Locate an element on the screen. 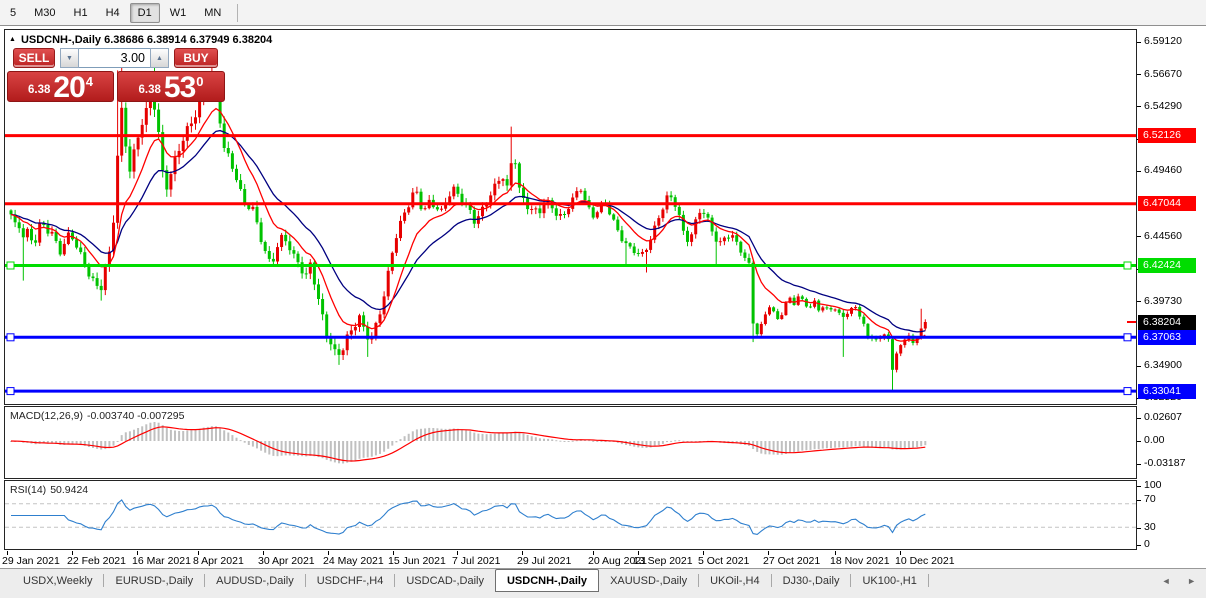 Image resolution: width=1206 pixels, height=598 pixels. price-axis-label: 6.49460 is located at coordinates (1163, 170).